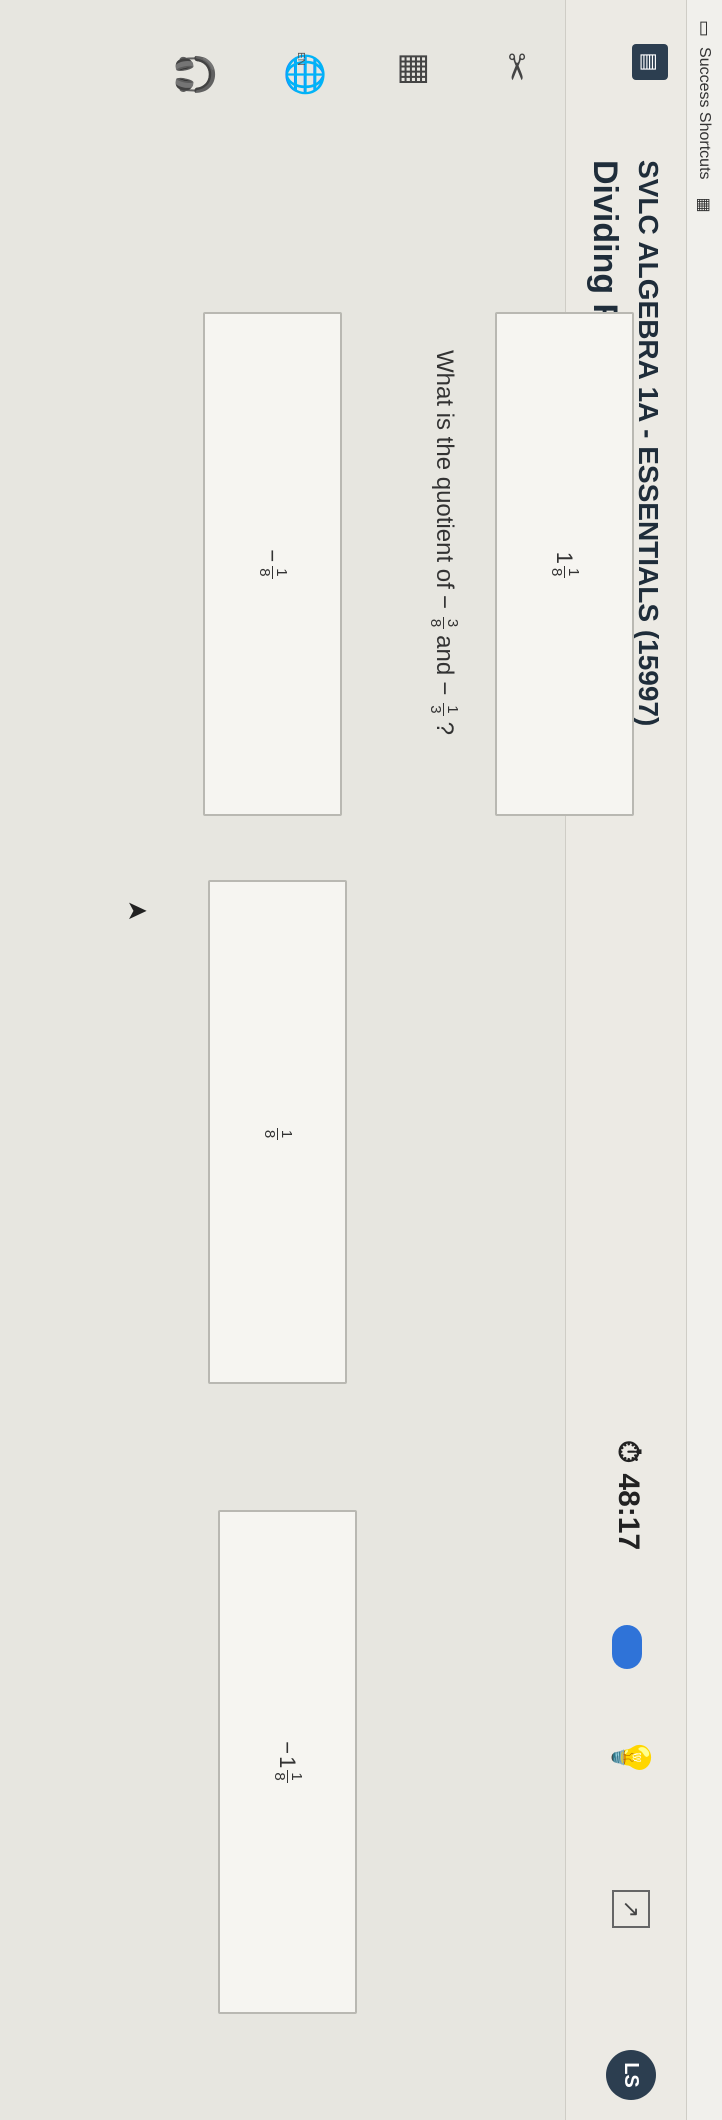  Describe the element at coordinates (195, 74) in the screenshot. I see `headphones-icon: 🎧` at that location.